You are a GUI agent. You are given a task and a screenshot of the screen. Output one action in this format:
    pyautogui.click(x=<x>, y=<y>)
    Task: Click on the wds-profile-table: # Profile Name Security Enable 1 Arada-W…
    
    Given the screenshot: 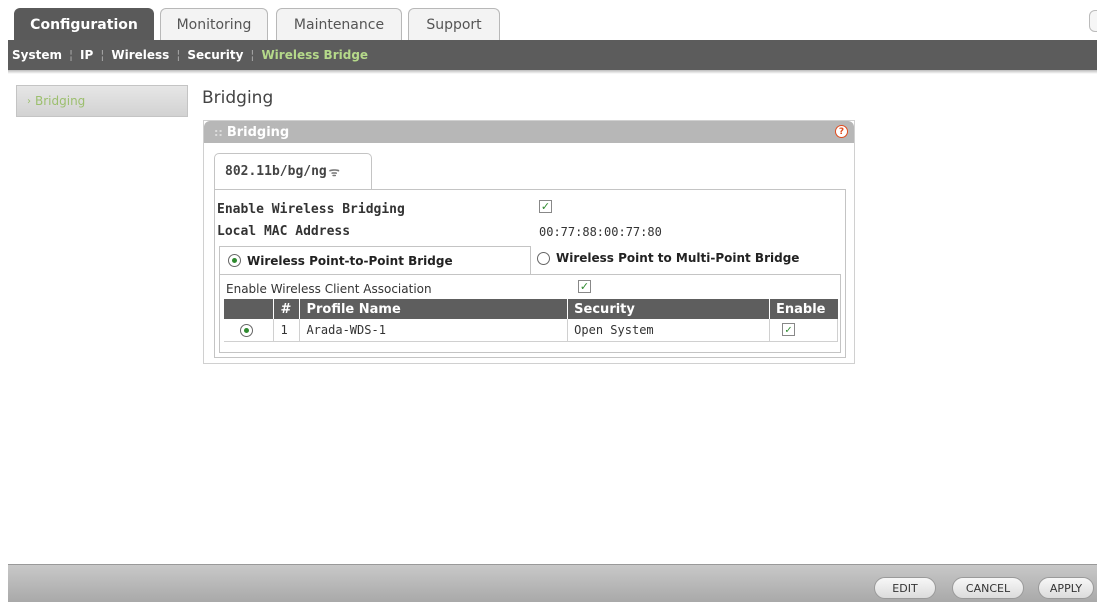 What is the action you would take?
    pyautogui.click(x=531, y=320)
    